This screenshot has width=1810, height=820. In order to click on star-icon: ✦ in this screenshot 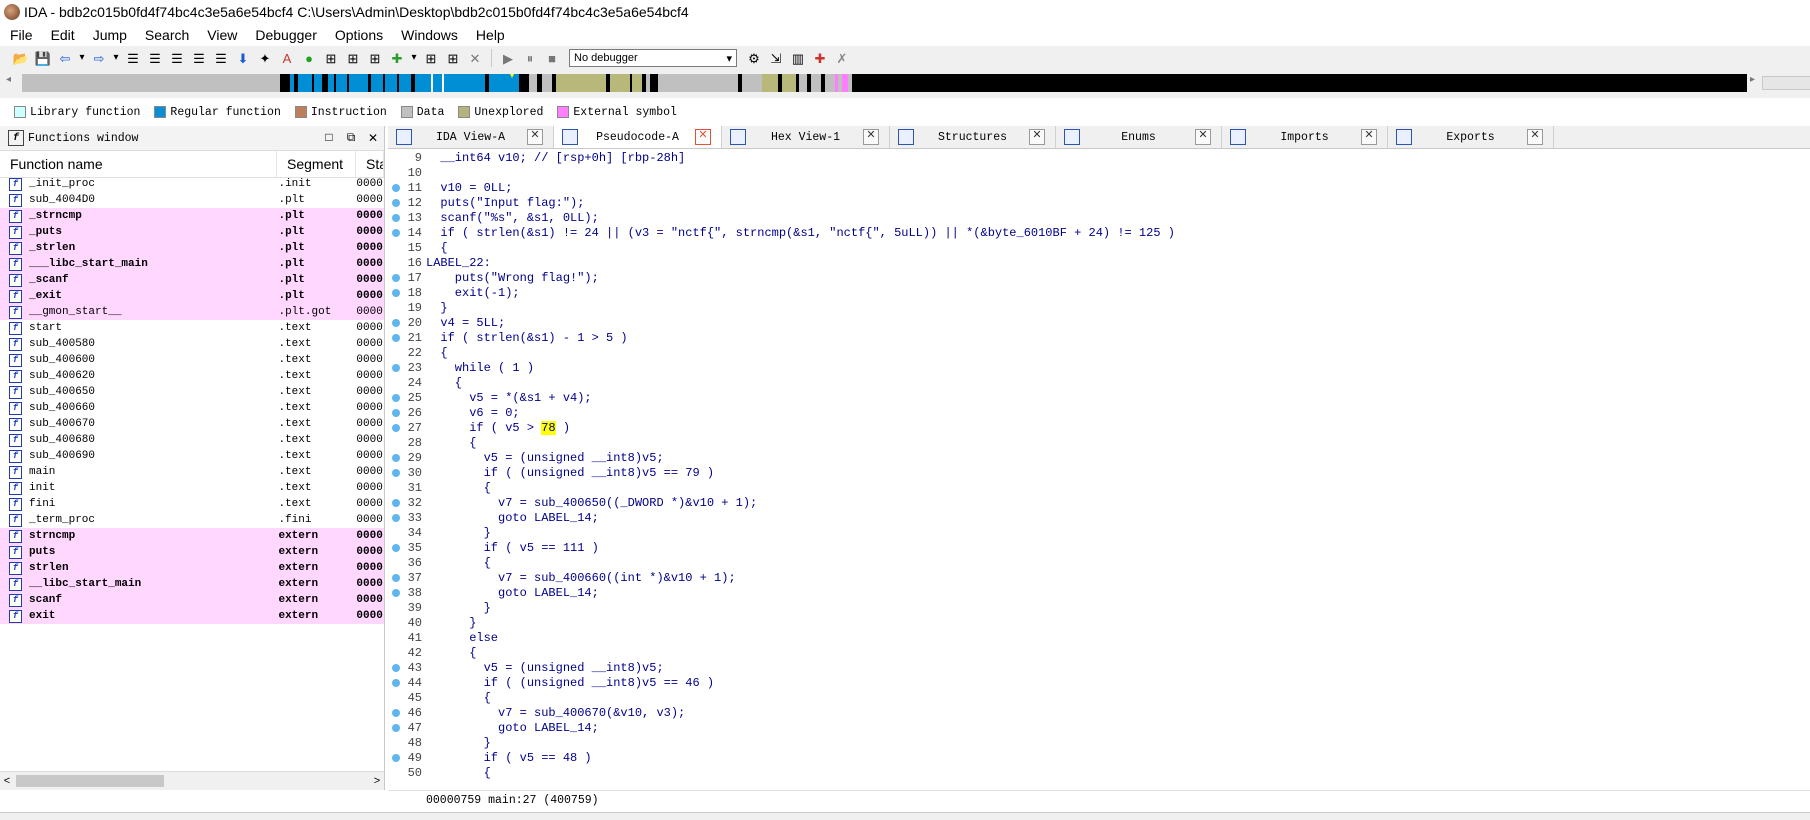, I will do `click(265, 58)`.